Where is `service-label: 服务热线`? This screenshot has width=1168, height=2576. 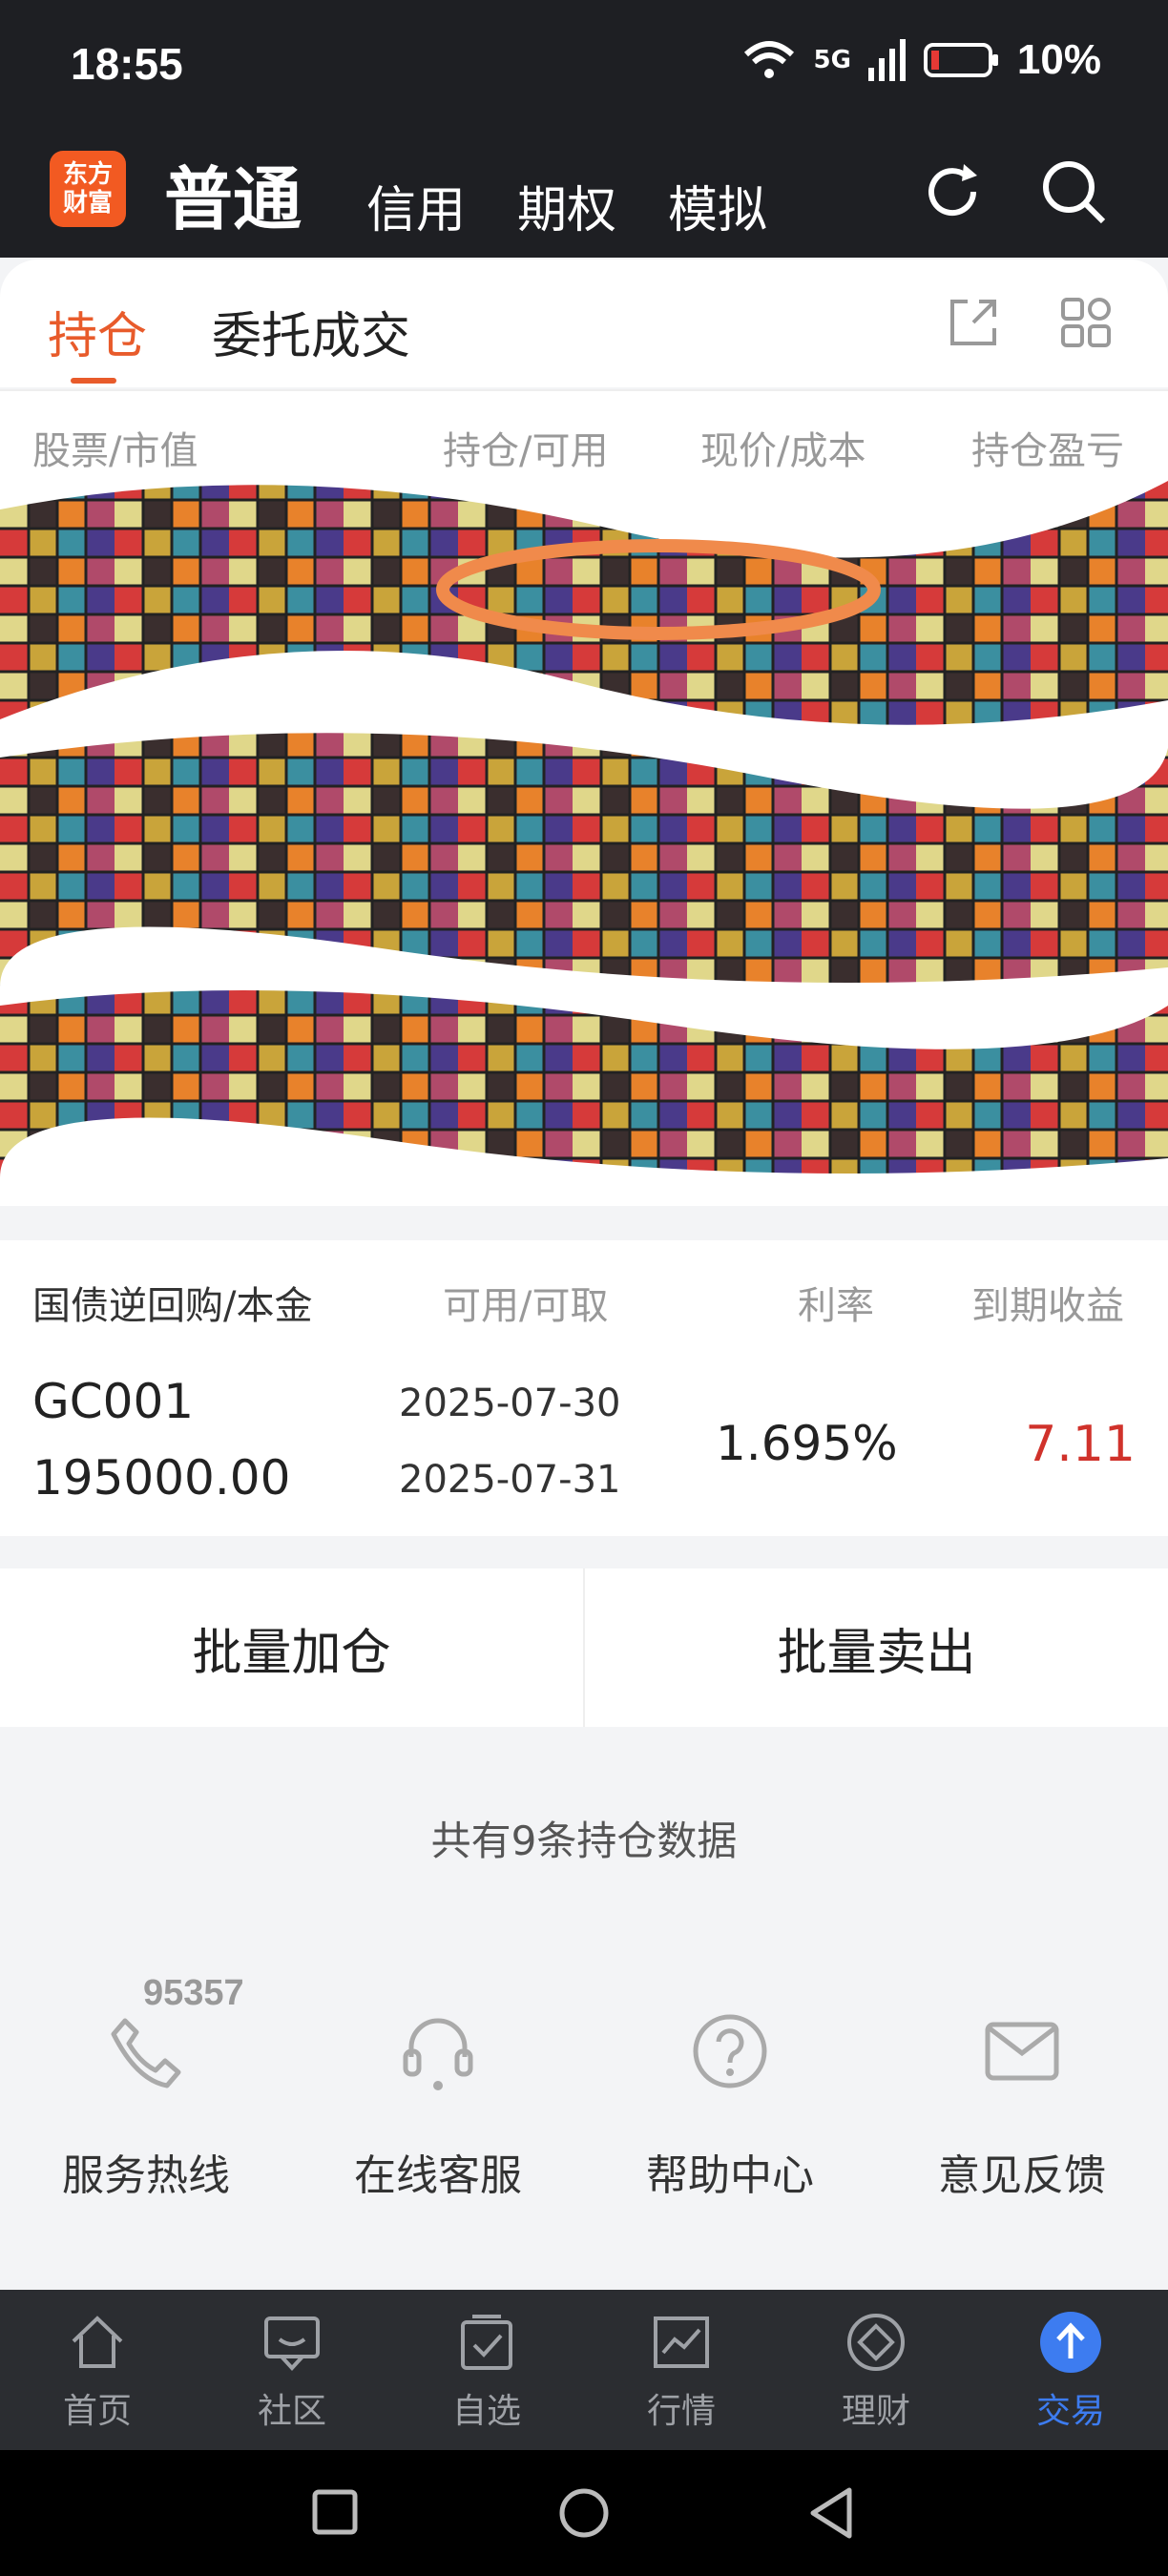 service-label: 服务热线 is located at coordinates (146, 2175).